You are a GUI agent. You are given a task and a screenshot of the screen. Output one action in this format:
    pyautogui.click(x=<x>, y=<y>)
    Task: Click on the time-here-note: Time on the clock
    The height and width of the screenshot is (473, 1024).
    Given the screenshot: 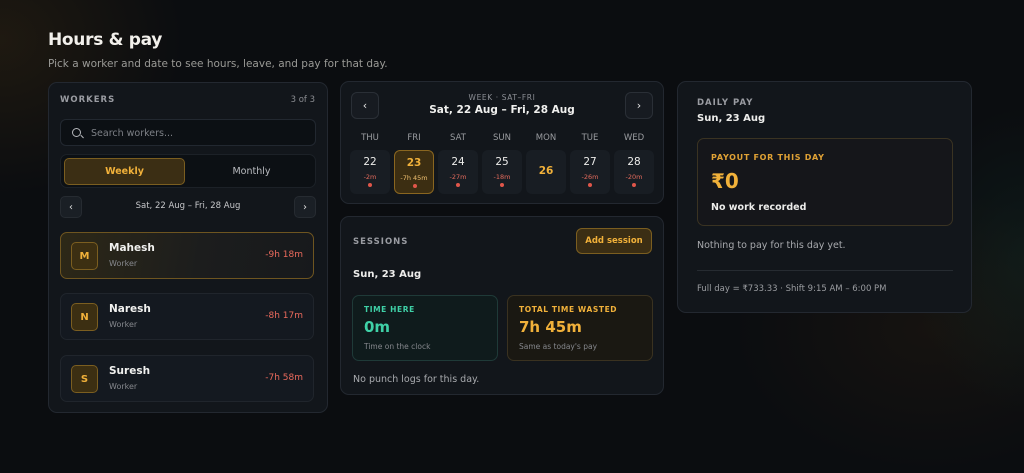 What is the action you would take?
    pyautogui.click(x=397, y=346)
    